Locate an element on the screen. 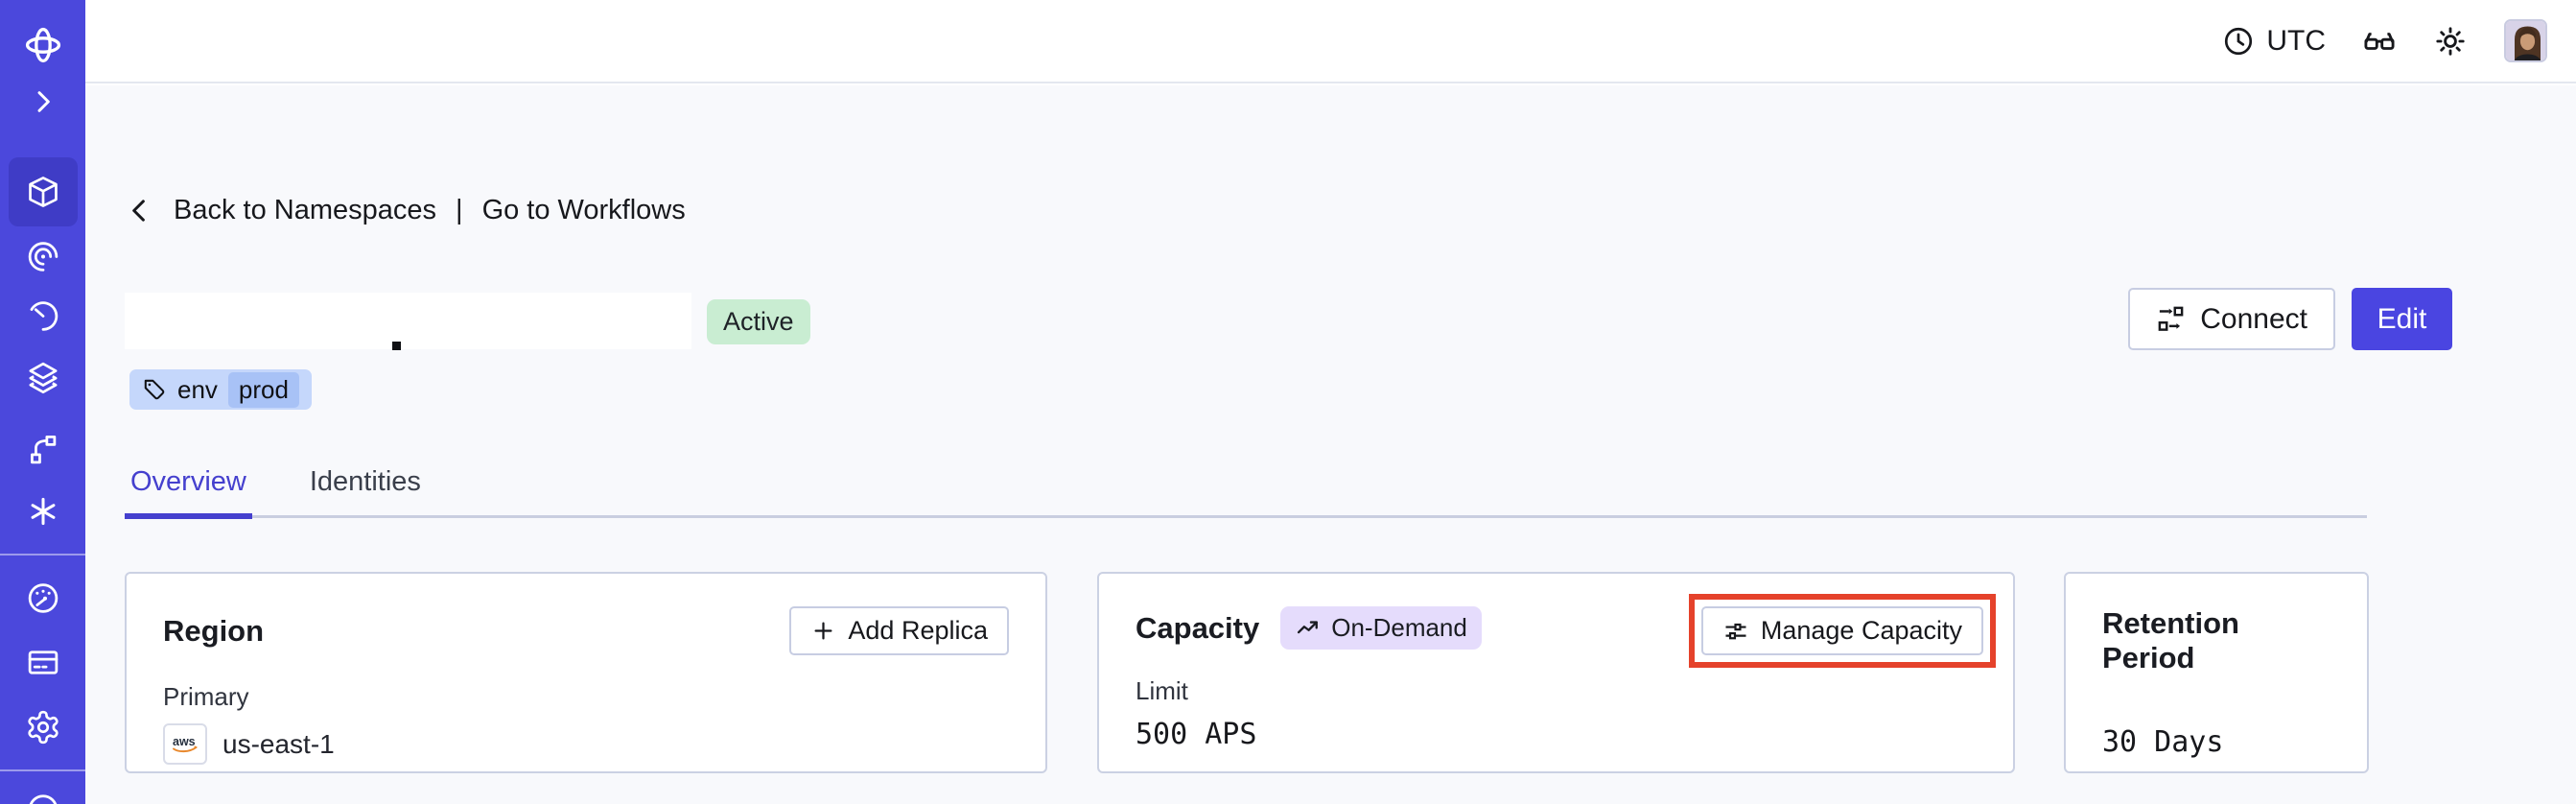 The height and width of the screenshot is (804, 2576). breadcrumb: Back to Namespaces | Go to Workflows is located at coordinates (405, 211).